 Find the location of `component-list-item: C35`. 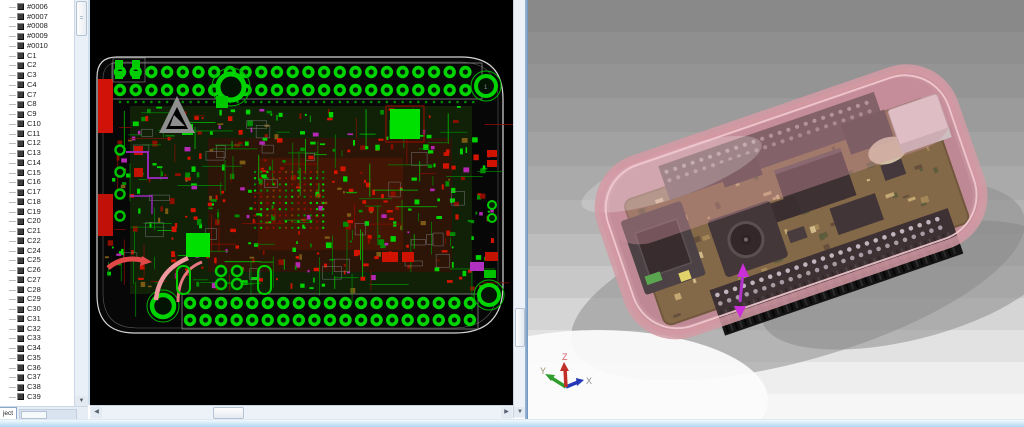

component-list-item: C35 is located at coordinates (37, 358).